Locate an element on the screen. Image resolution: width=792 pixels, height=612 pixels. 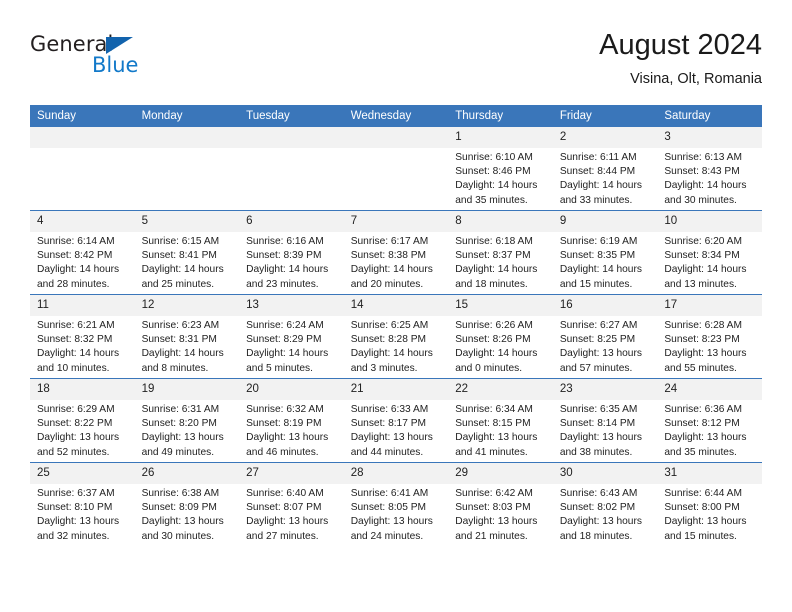
sunrise-time: Sunrise: 6:24 AM is located at coordinates (285, 325).